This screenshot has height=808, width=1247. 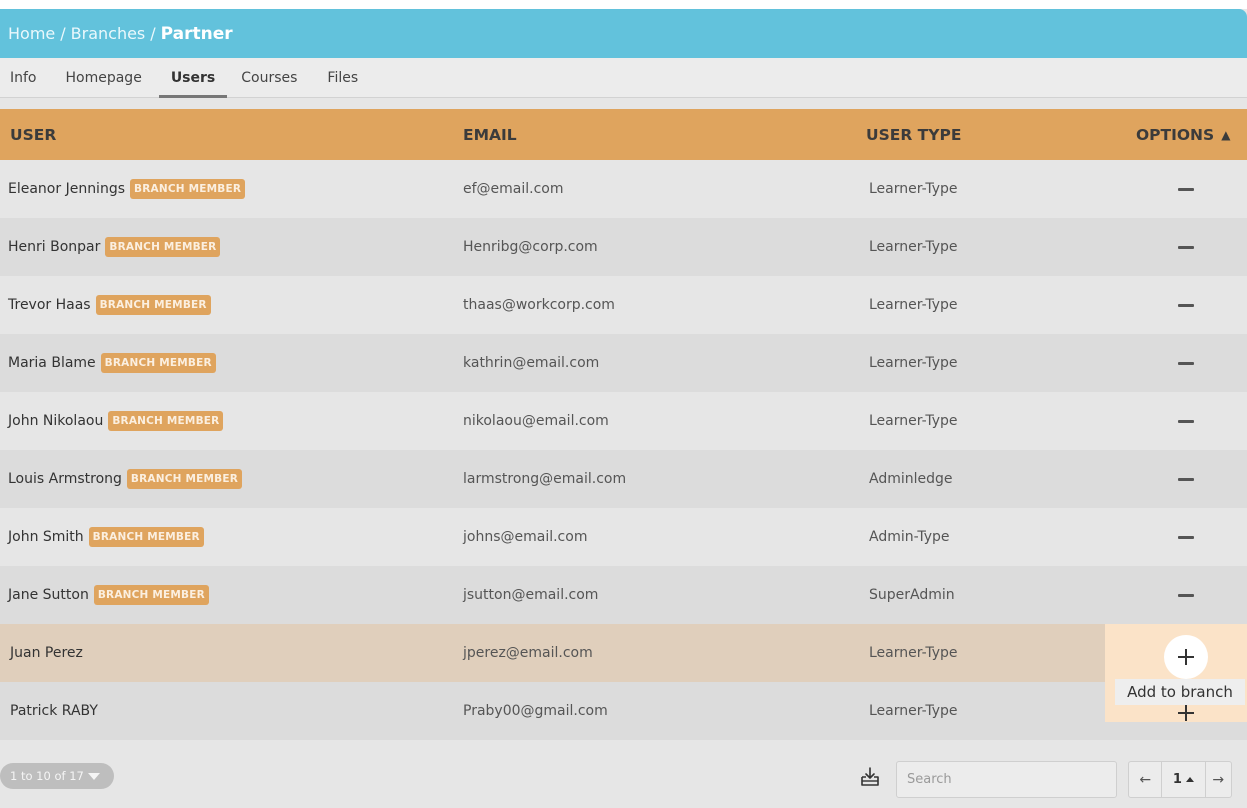 I want to click on pager-info-label: 1 to 10 of 17, so click(x=47, y=776).